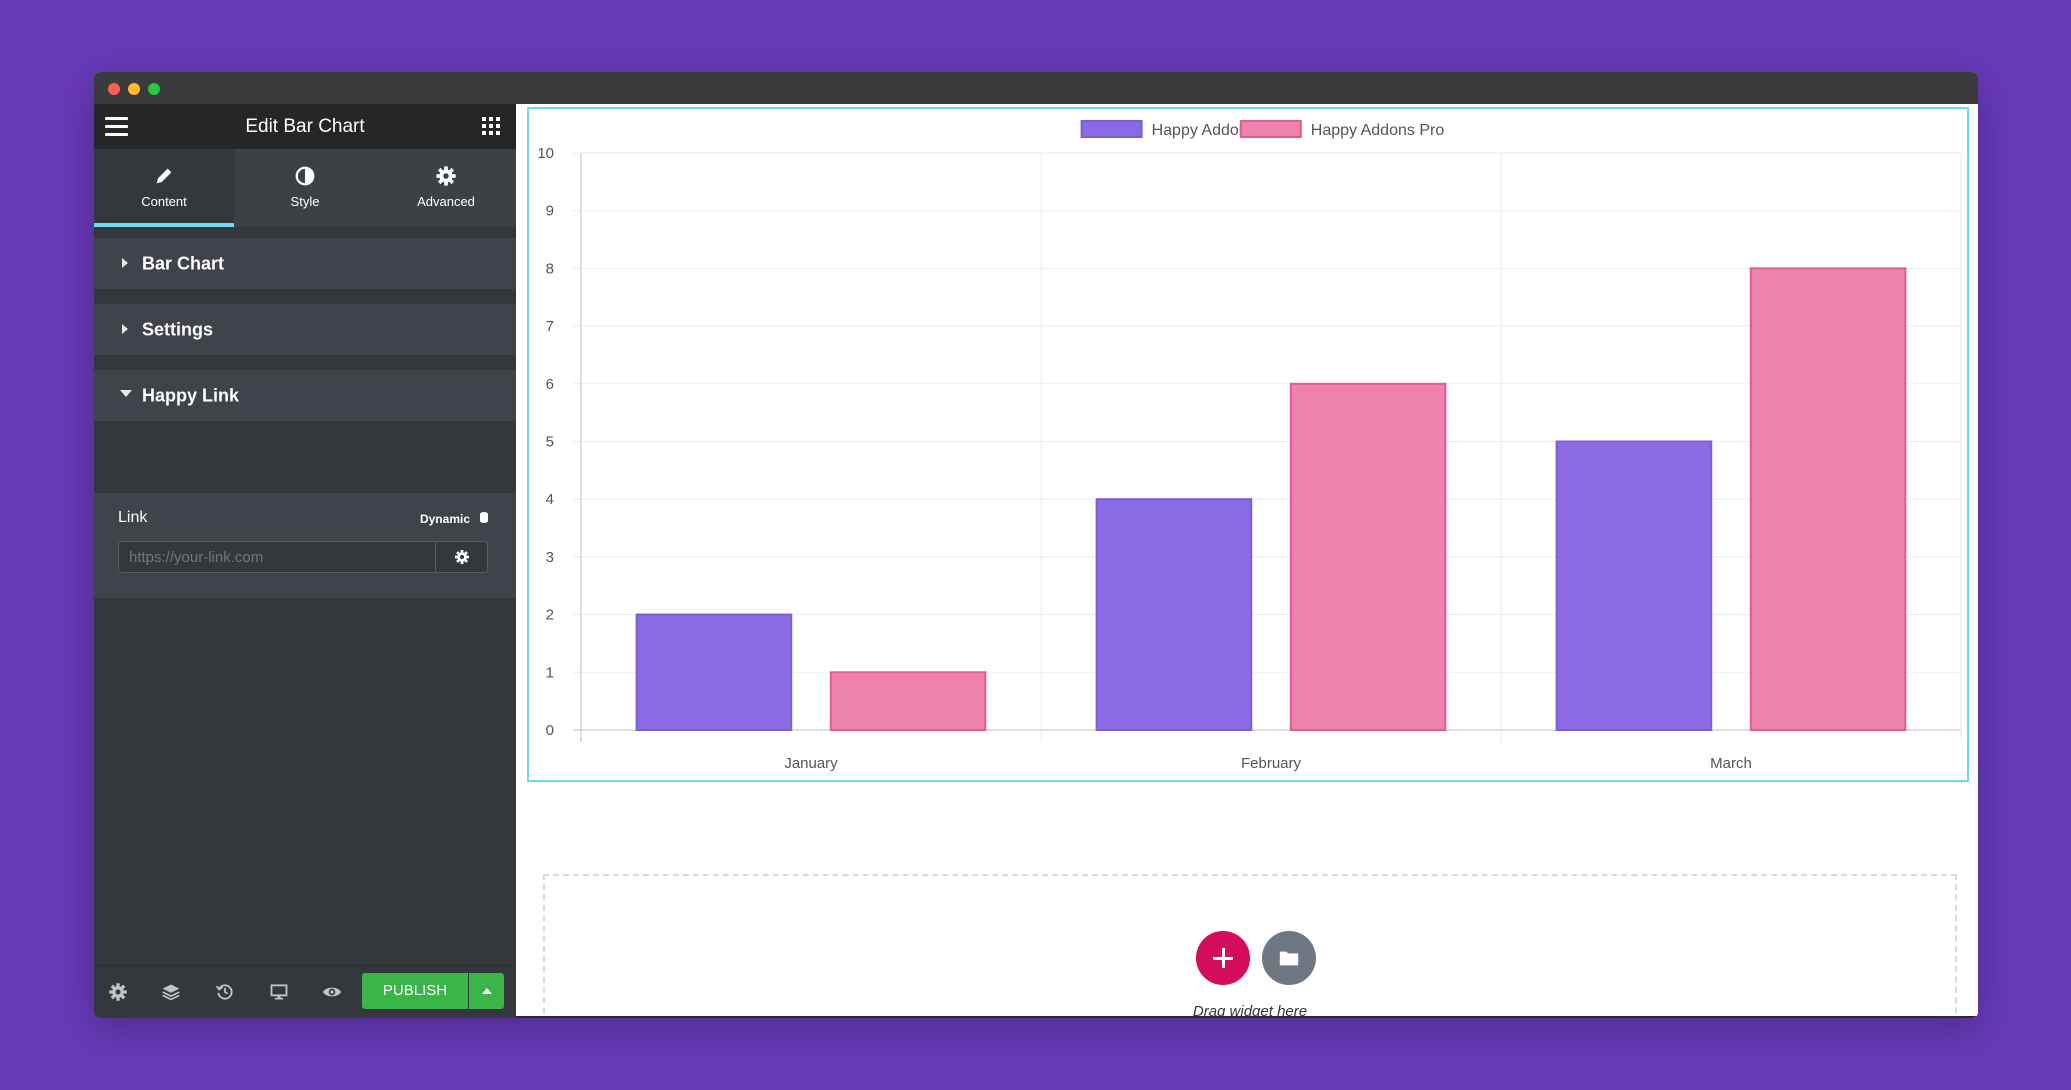 Image resolution: width=2071 pixels, height=1090 pixels. What do you see at coordinates (1036, 88) in the screenshot?
I see `window-titlebar` at bounding box center [1036, 88].